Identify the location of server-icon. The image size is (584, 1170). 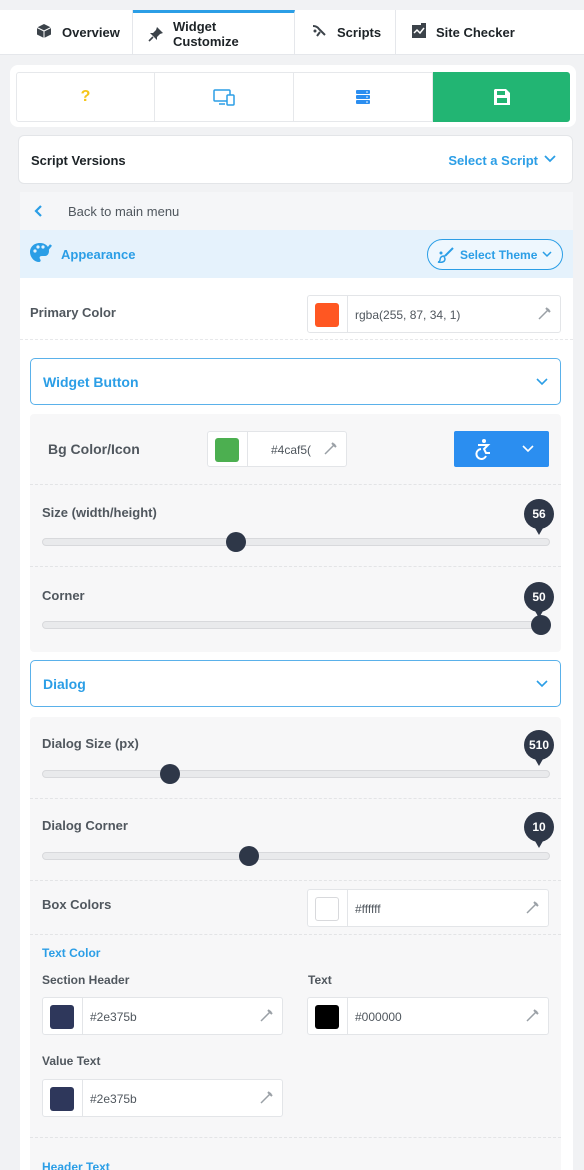
(363, 97).